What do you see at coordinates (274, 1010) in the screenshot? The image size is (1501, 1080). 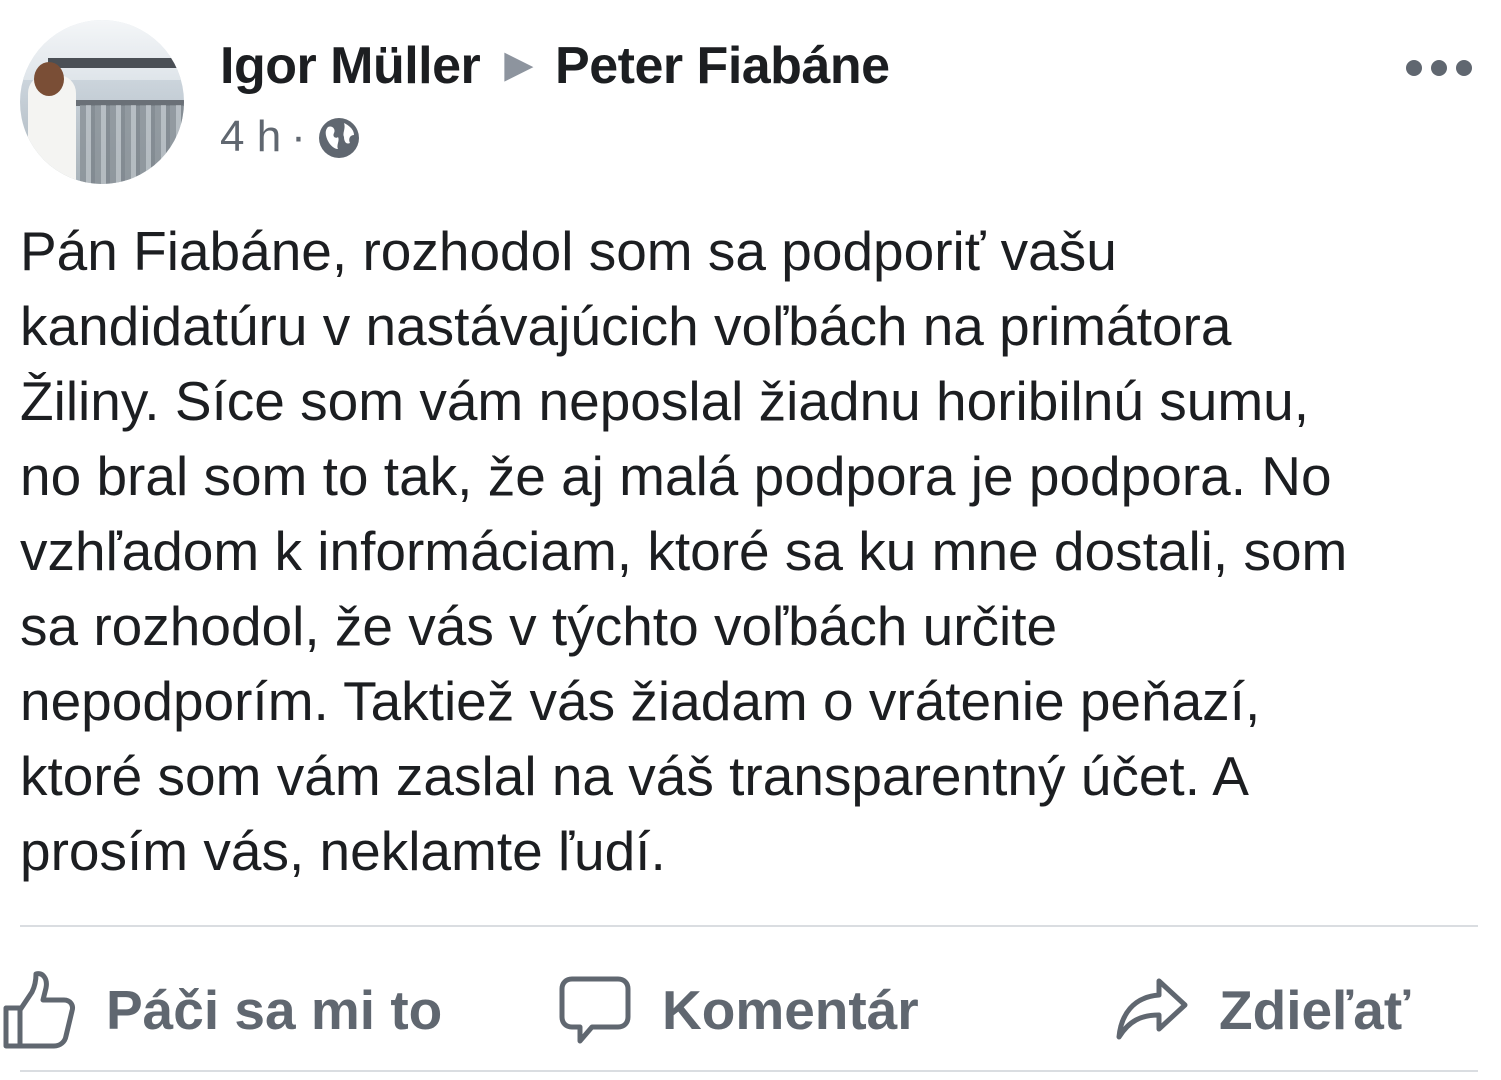 I see `like-label: Páči sa mi to` at bounding box center [274, 1010].